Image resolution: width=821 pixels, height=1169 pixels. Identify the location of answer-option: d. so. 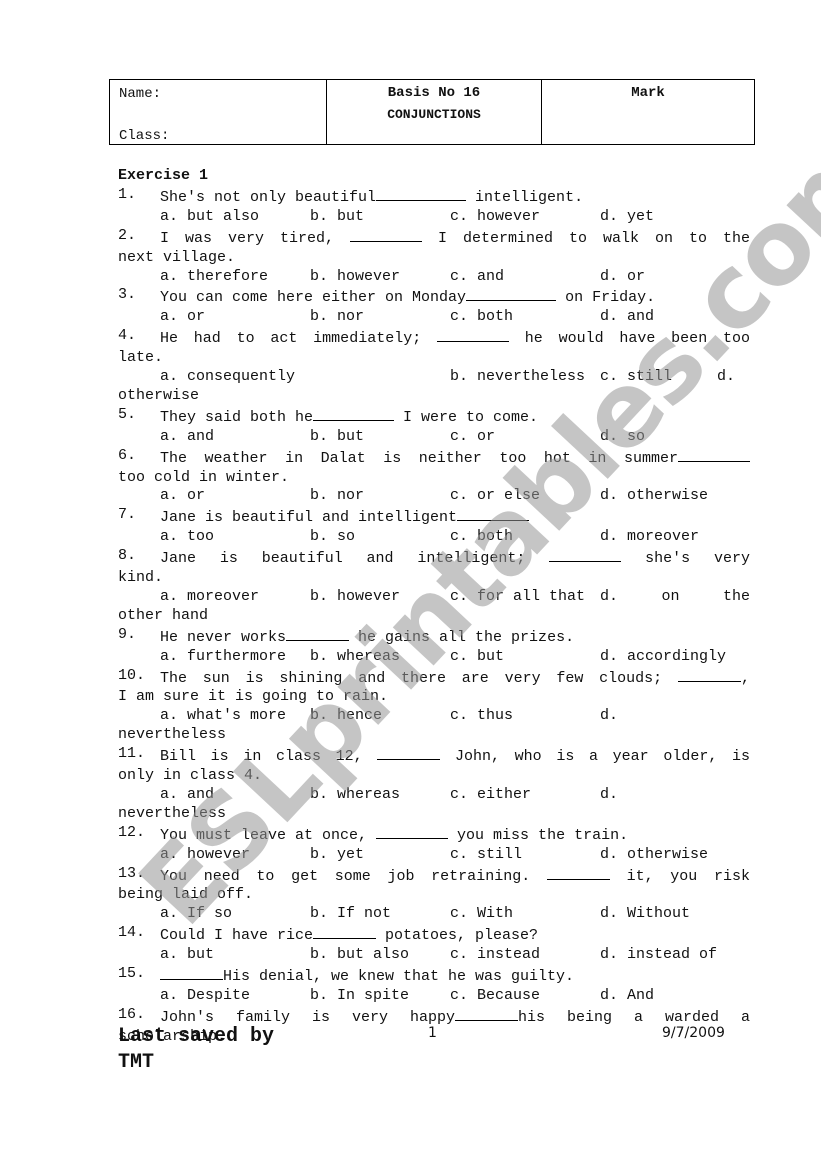
(622, 437).